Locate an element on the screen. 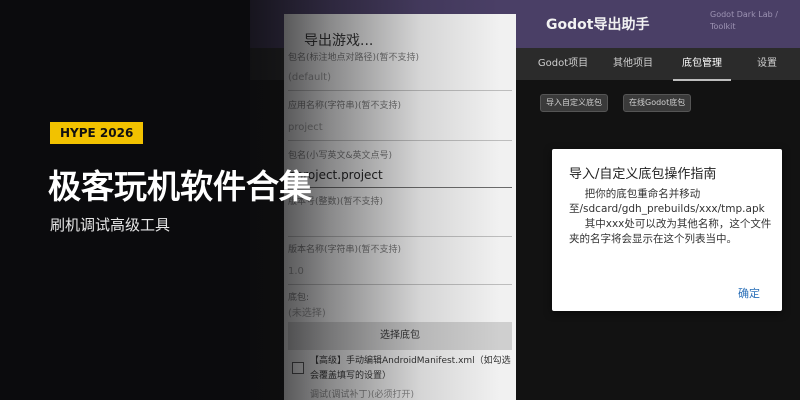  field-app-name: project is located at coordinates (305, 127).